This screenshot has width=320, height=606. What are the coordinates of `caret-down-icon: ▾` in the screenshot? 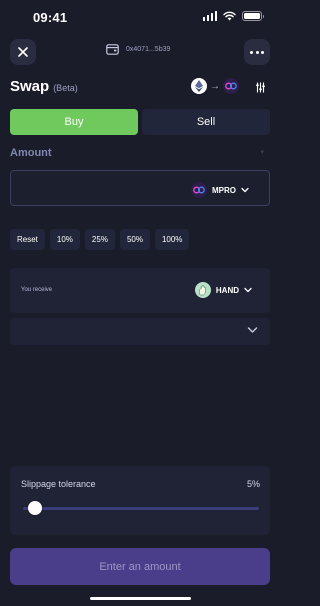 It's located at (262, 152).